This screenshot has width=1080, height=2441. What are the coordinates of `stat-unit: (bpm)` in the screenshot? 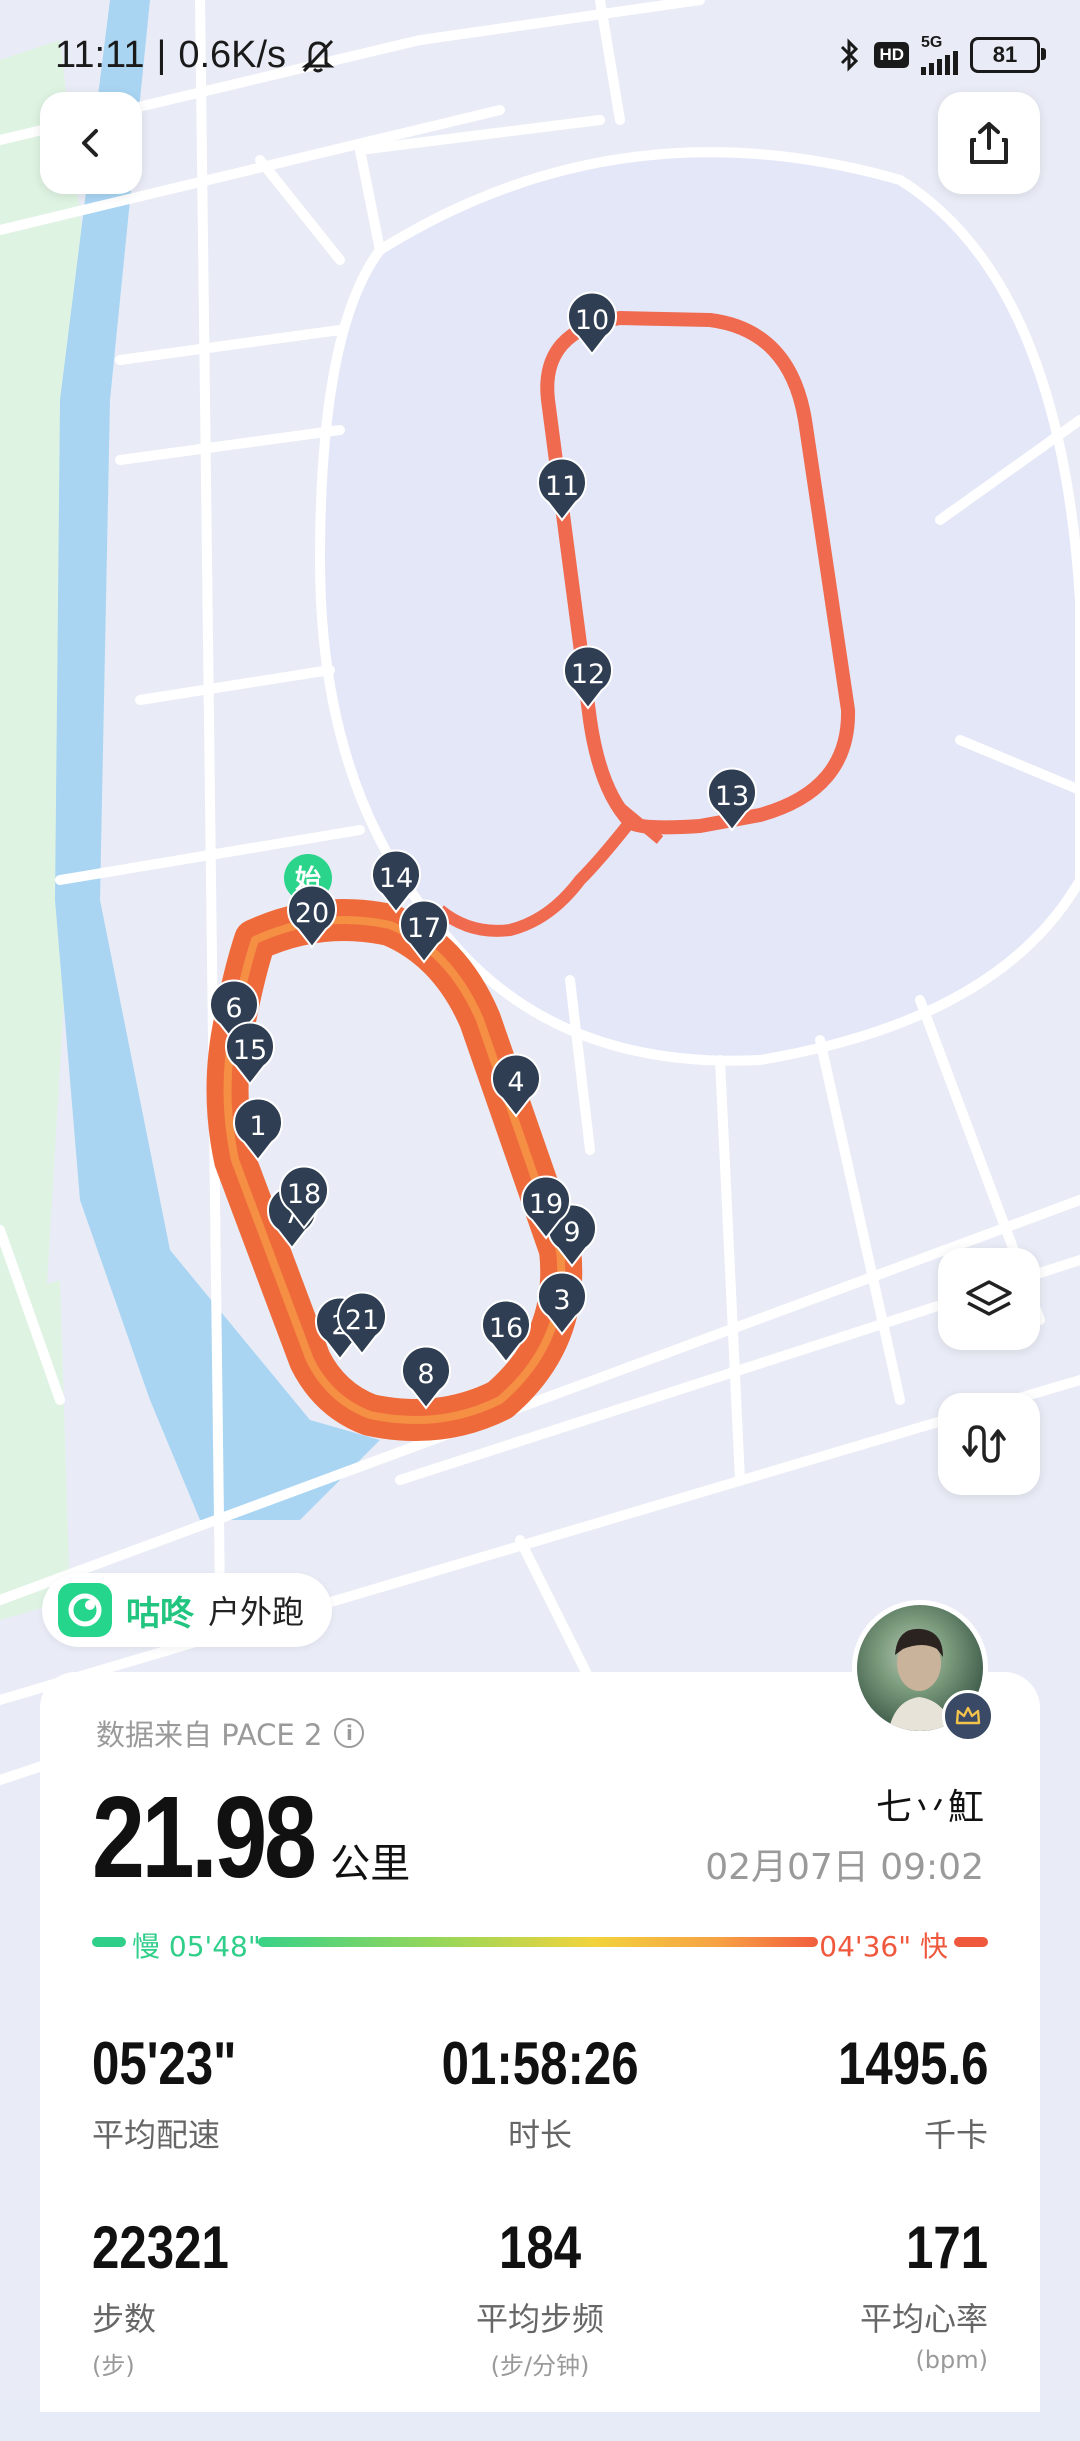 It's located at (952, 2360).